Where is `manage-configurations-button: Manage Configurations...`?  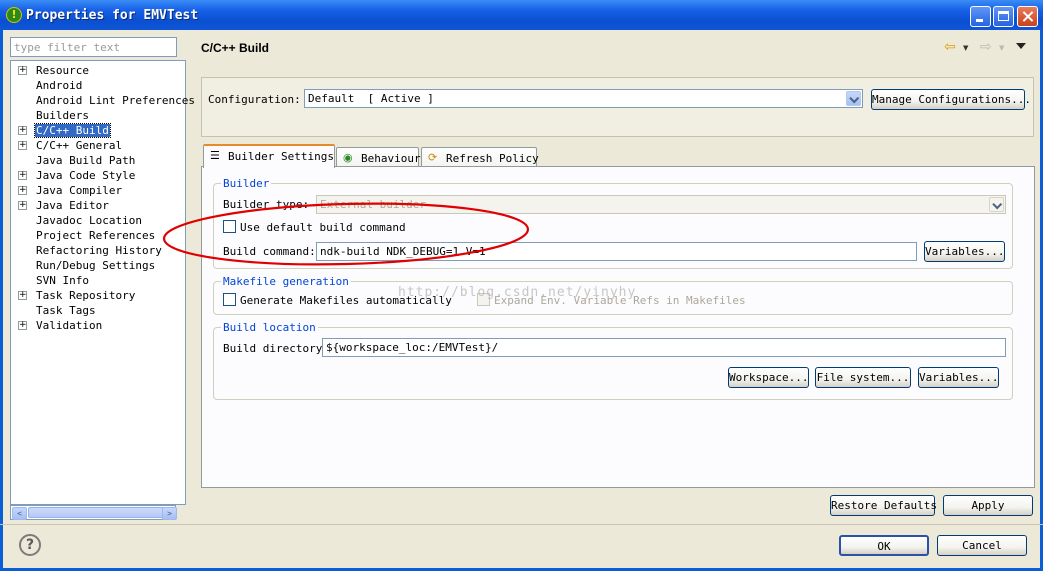
manage-configurations-button: Manage Configurations... is located at coordinates (951, 99).